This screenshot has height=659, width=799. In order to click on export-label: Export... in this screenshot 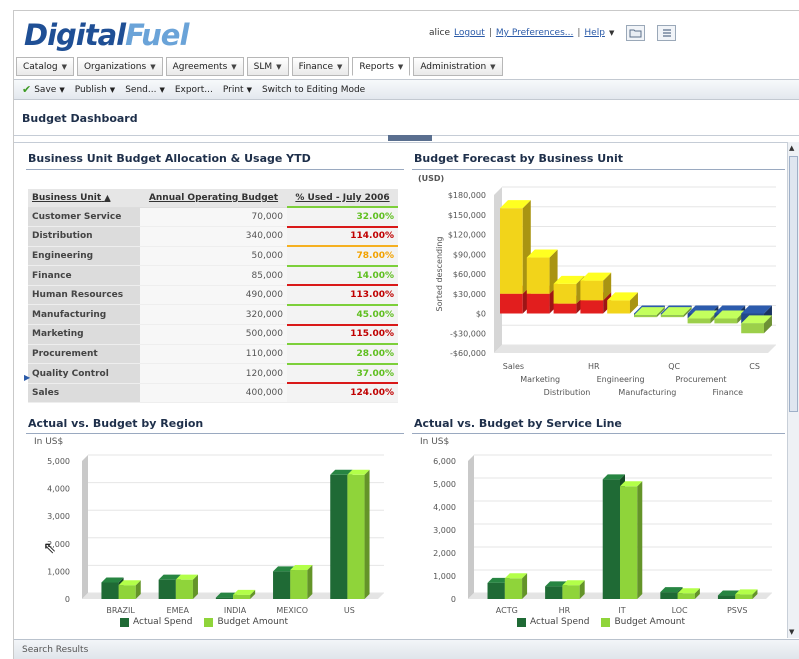, I will do `click(193, 89)`.